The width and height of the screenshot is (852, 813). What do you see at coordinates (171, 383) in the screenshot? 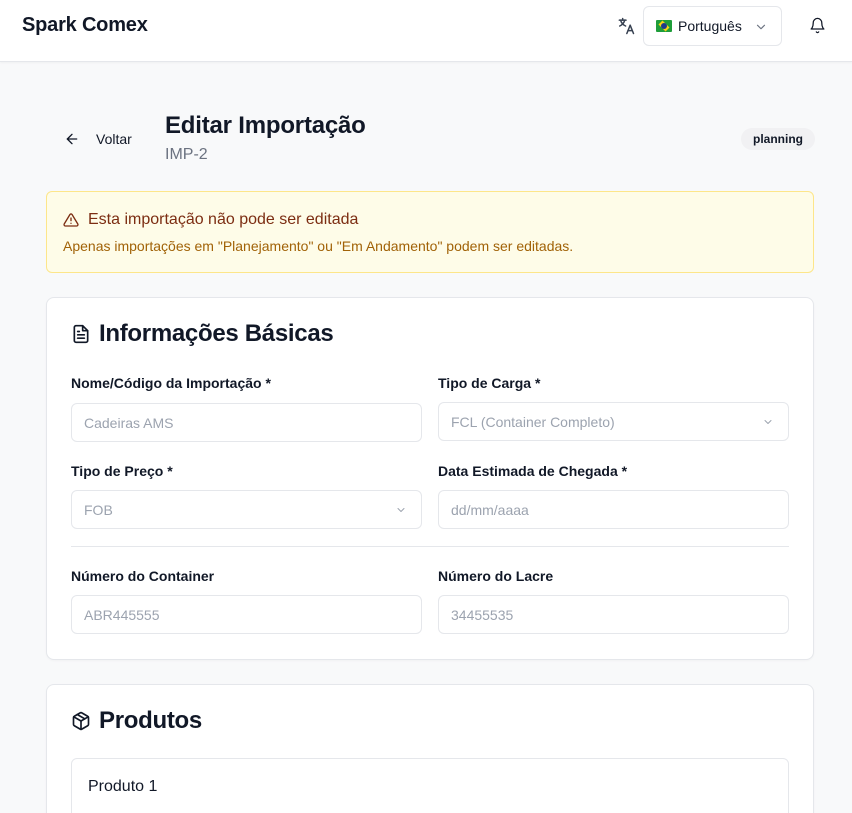
I see `name-label: Nome/Código da Importação *` at bounding box center [171, 383].